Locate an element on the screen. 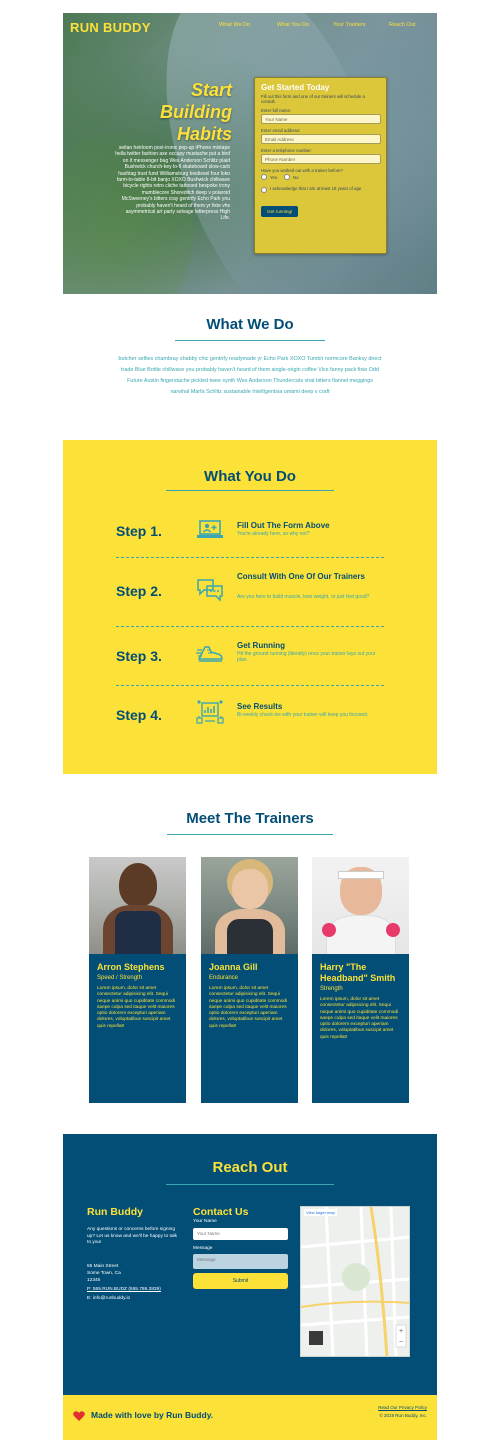 This screenshot has width=500, height=1440. step-title: Consult With One Of Our Trainers is located at coordinates (301, 576).